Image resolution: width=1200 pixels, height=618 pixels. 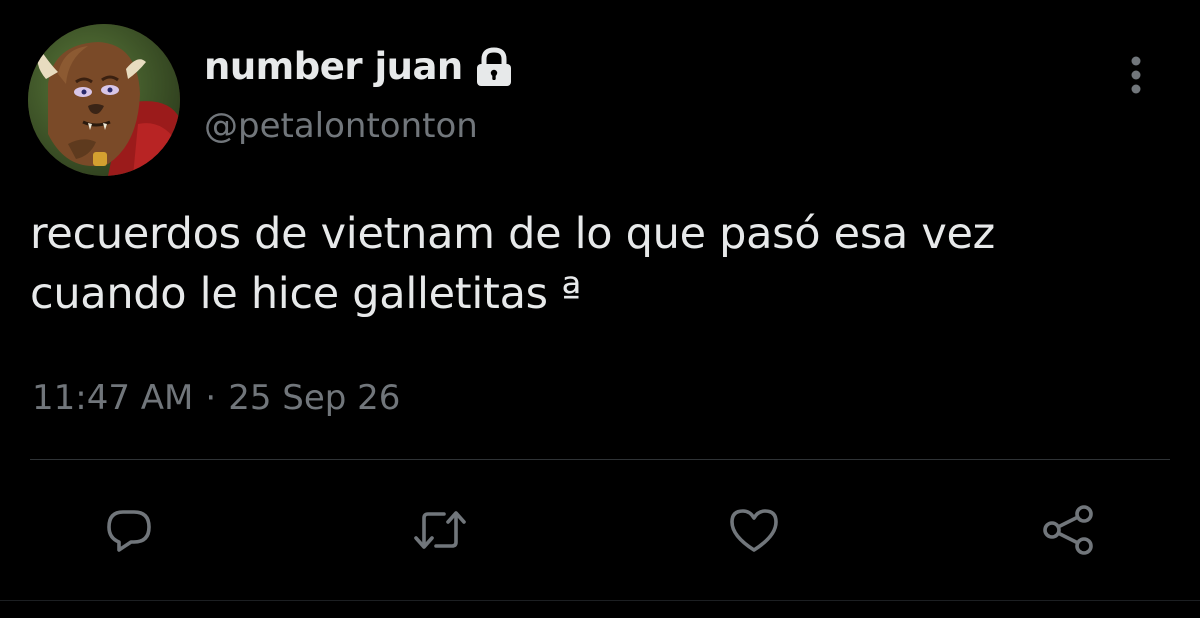 I want to click on lock-icon, so click(x=494, y=67).